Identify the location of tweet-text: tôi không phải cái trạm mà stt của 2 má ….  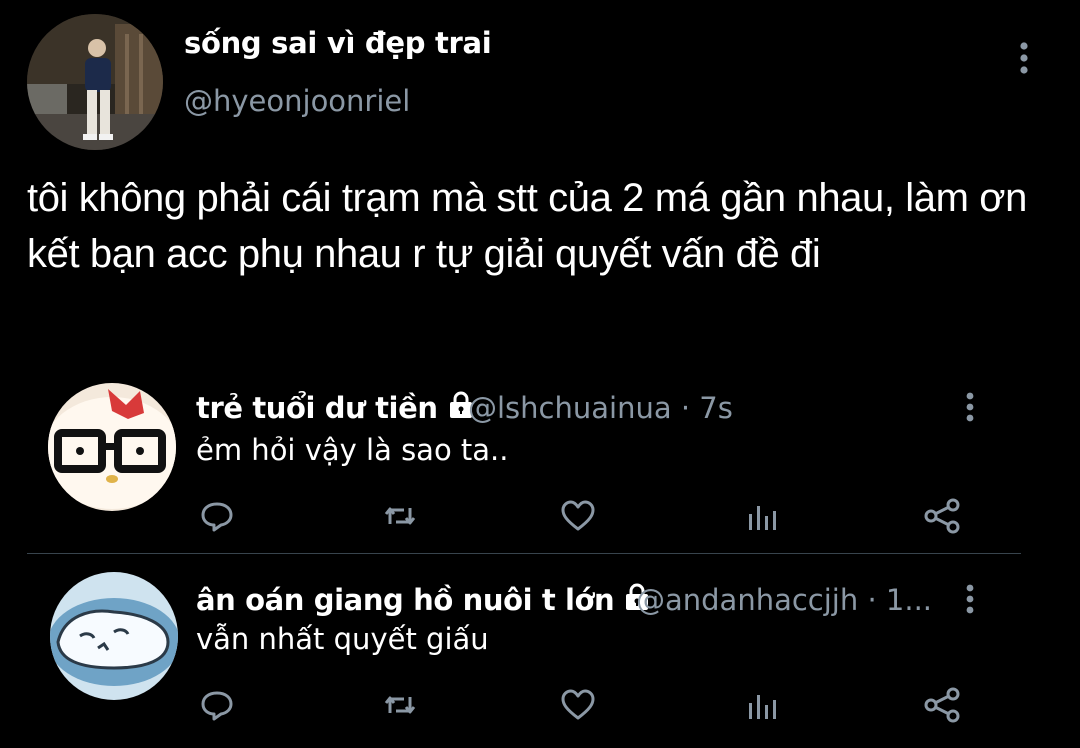
(527, 226).